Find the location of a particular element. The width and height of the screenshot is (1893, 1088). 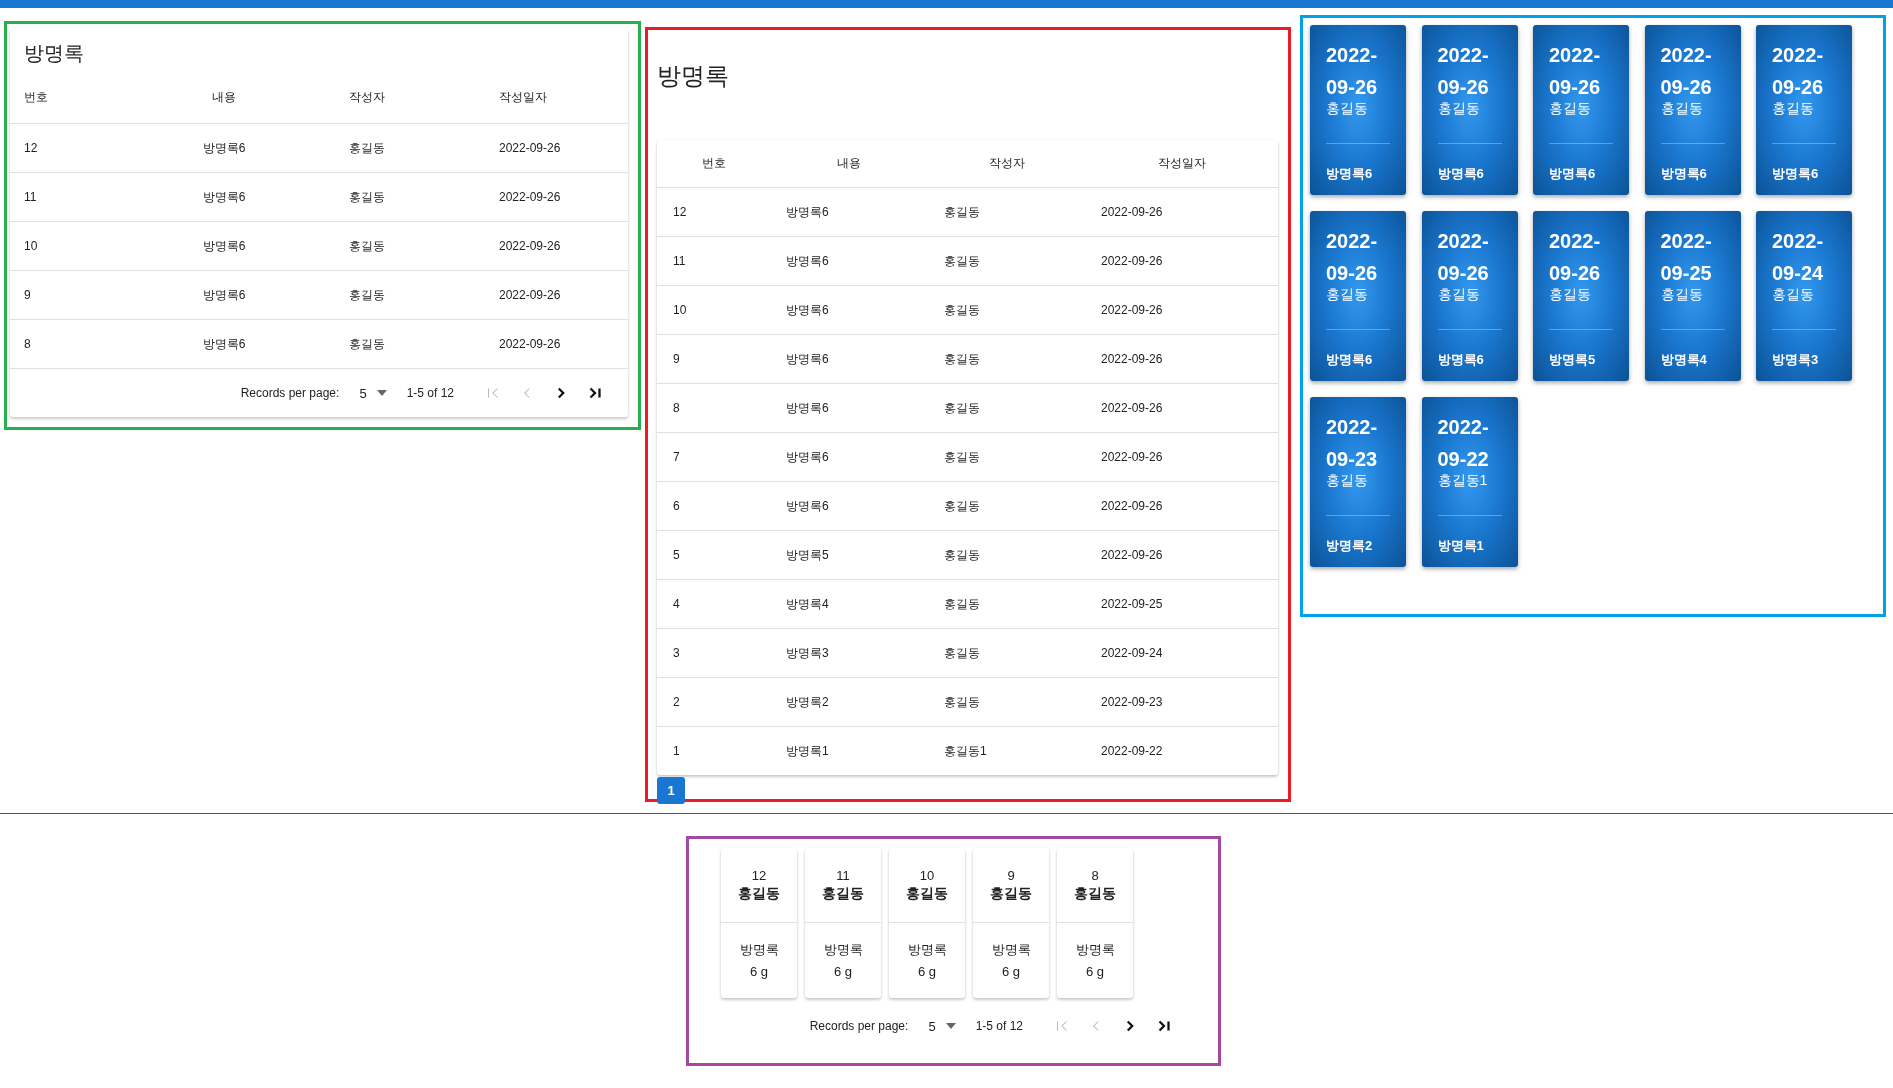

card-number: 8 is located at coordinates (1095, 875).